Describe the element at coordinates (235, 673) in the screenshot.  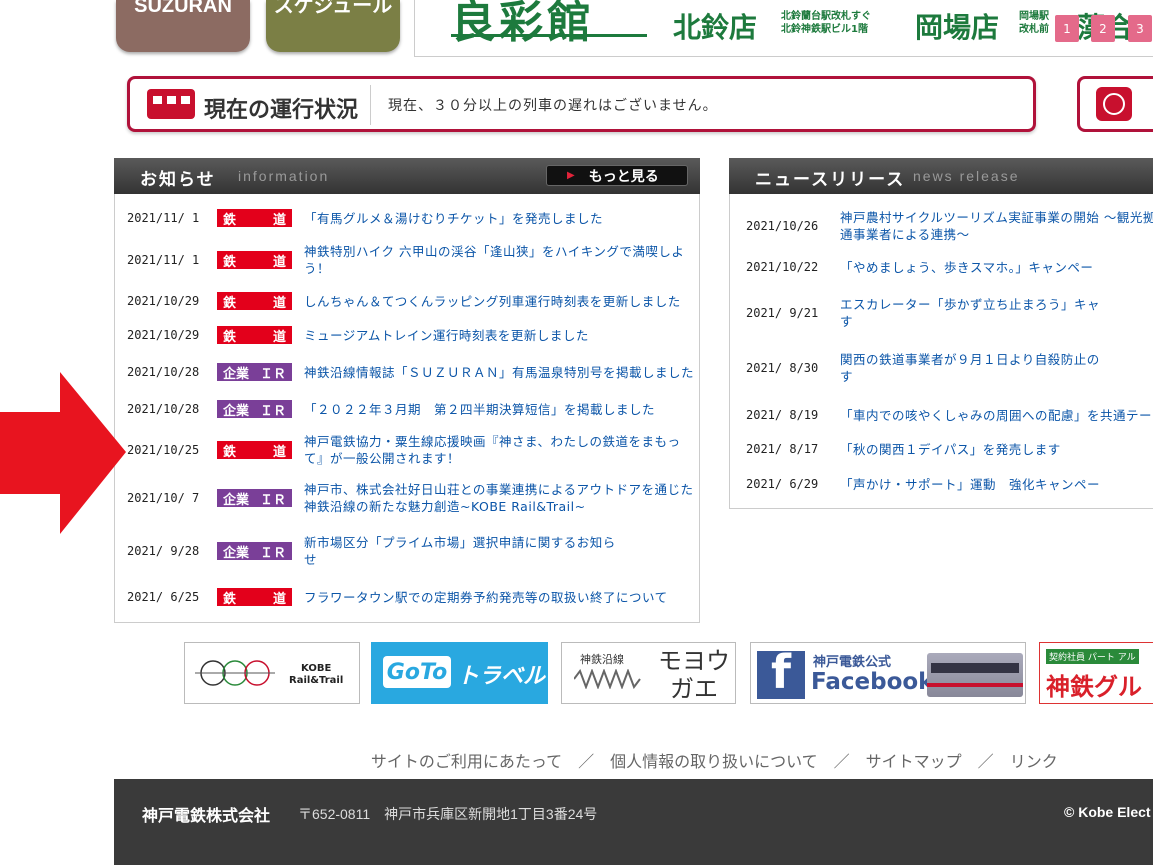
I see `rail-trail-circles-icon` at that location.